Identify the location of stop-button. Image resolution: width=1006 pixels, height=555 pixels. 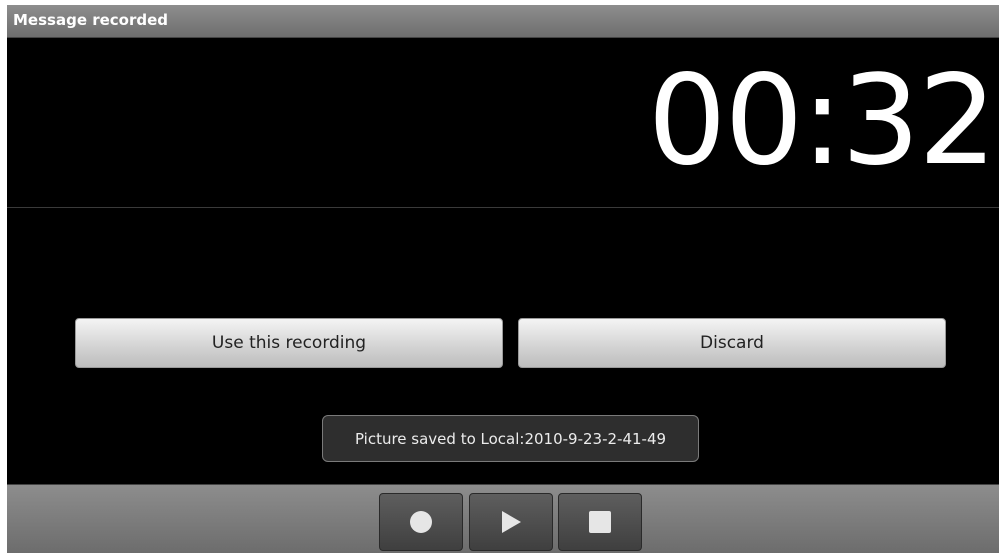
(600, 522).